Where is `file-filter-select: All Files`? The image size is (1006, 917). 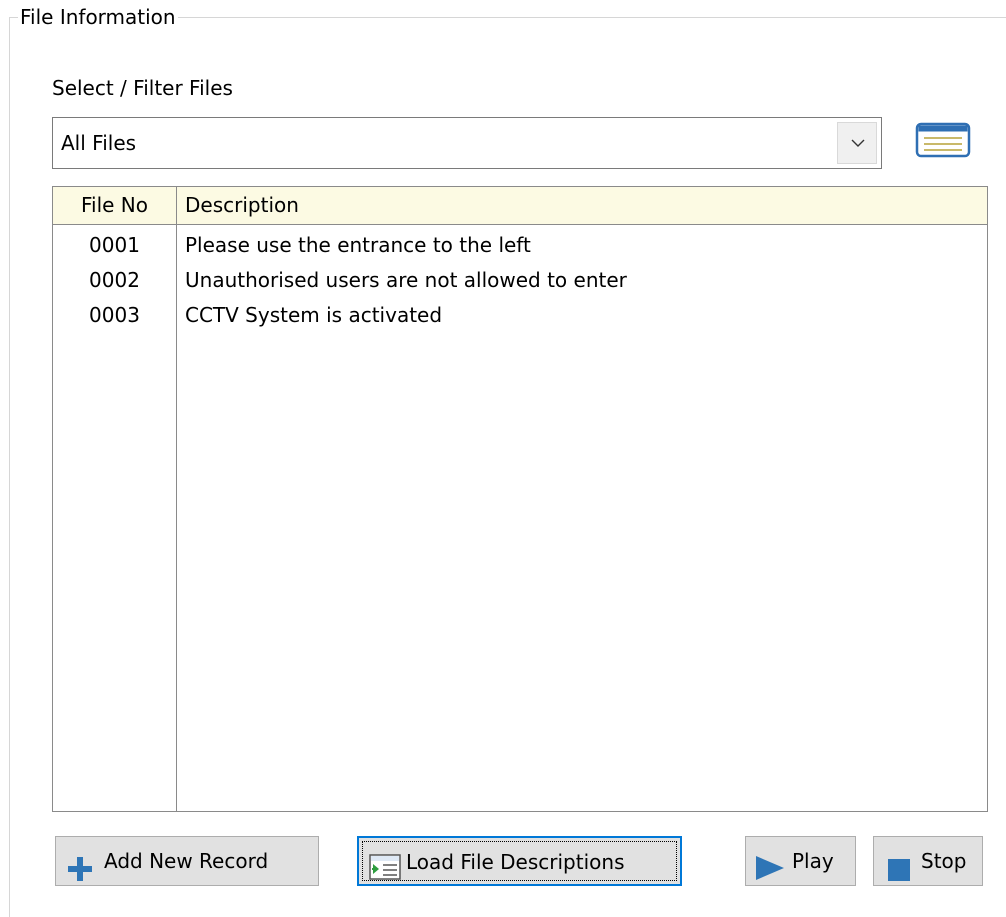
file-filter-select: All Files is located at coordinates (467, 143).